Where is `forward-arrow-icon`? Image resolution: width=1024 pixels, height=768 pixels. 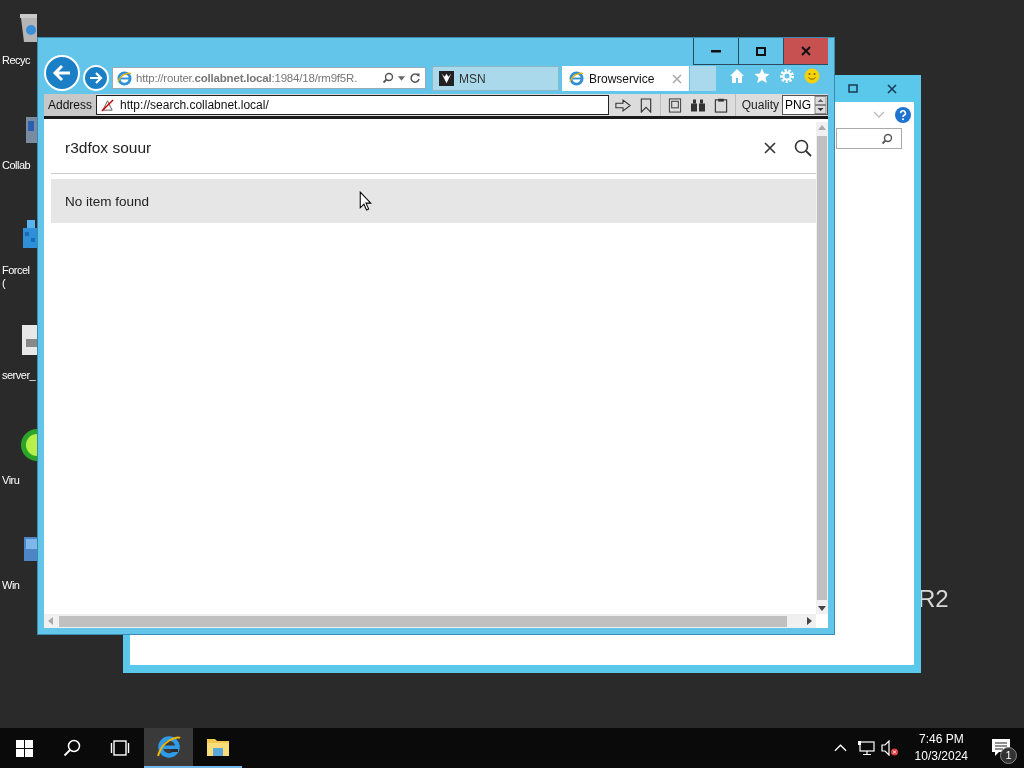 forward-arrow-icon is located at coordinates (96, 78).